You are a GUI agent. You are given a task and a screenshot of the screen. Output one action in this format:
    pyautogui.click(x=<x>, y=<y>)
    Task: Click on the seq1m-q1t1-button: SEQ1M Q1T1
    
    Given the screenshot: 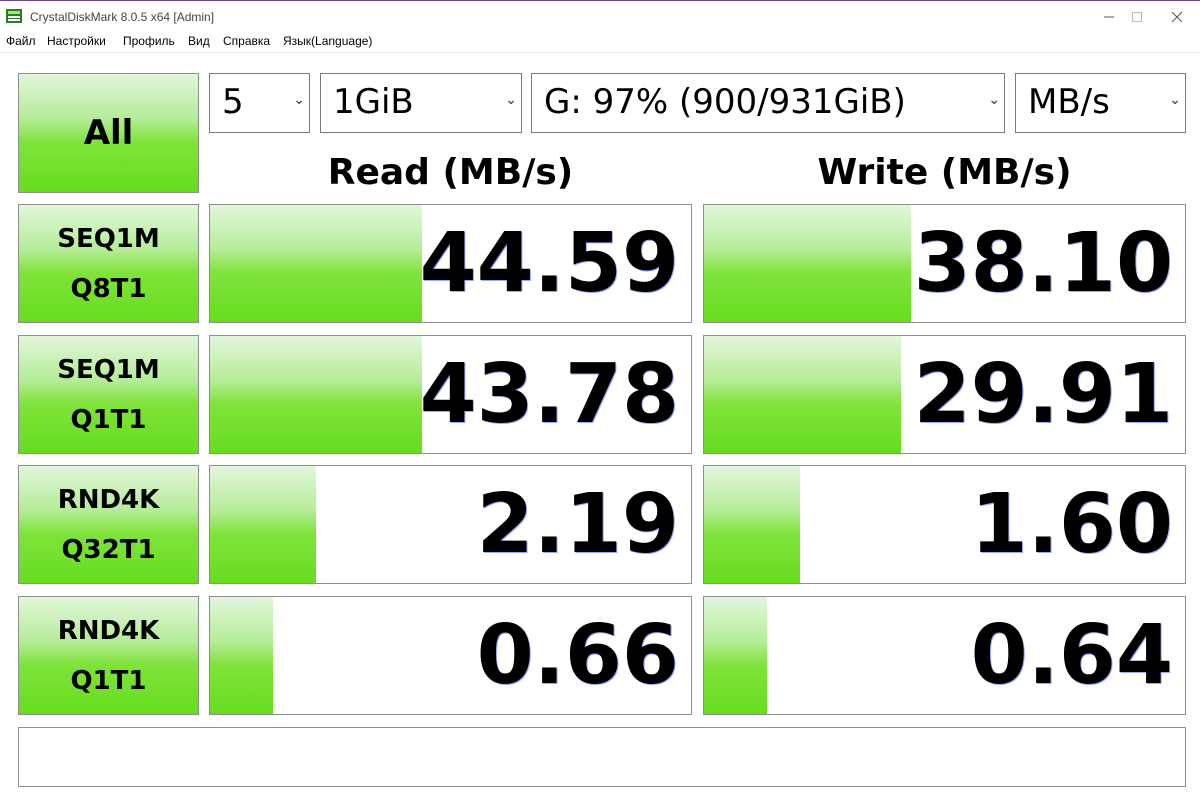 What is the action you would take?
    pyautogui.click(x=108, y=394)
    